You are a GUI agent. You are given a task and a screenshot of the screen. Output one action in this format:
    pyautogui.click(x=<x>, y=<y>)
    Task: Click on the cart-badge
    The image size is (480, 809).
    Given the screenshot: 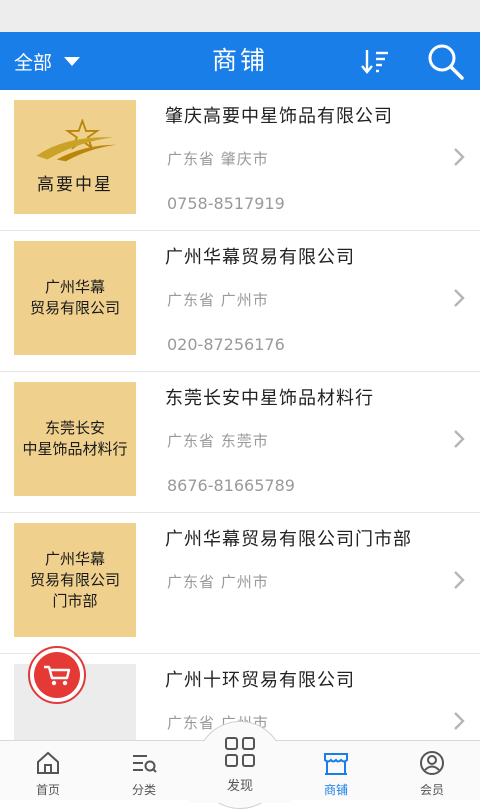 What is the action you would take?
    pyautogui.click(x=57, y=675)
    